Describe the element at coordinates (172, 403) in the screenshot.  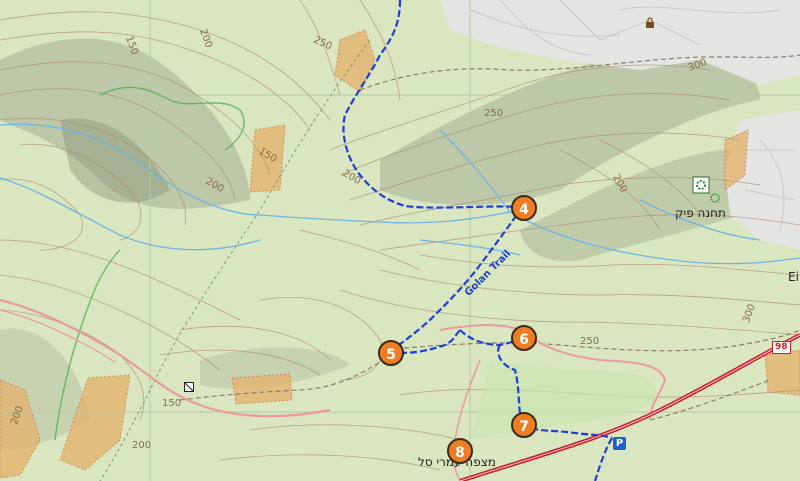
I see `contour-label: 150` at that location.